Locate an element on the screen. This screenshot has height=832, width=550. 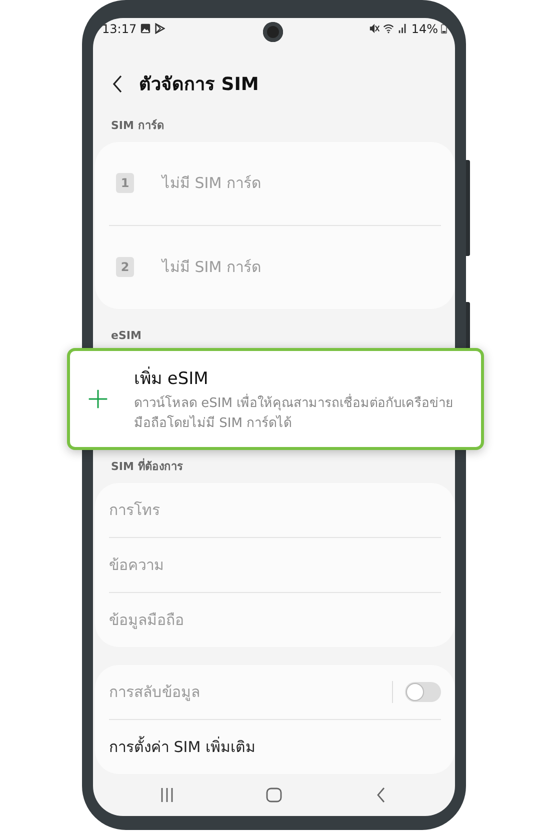
data-switching-label: การสลับข้อมูล is located at coordinates (155, 693).